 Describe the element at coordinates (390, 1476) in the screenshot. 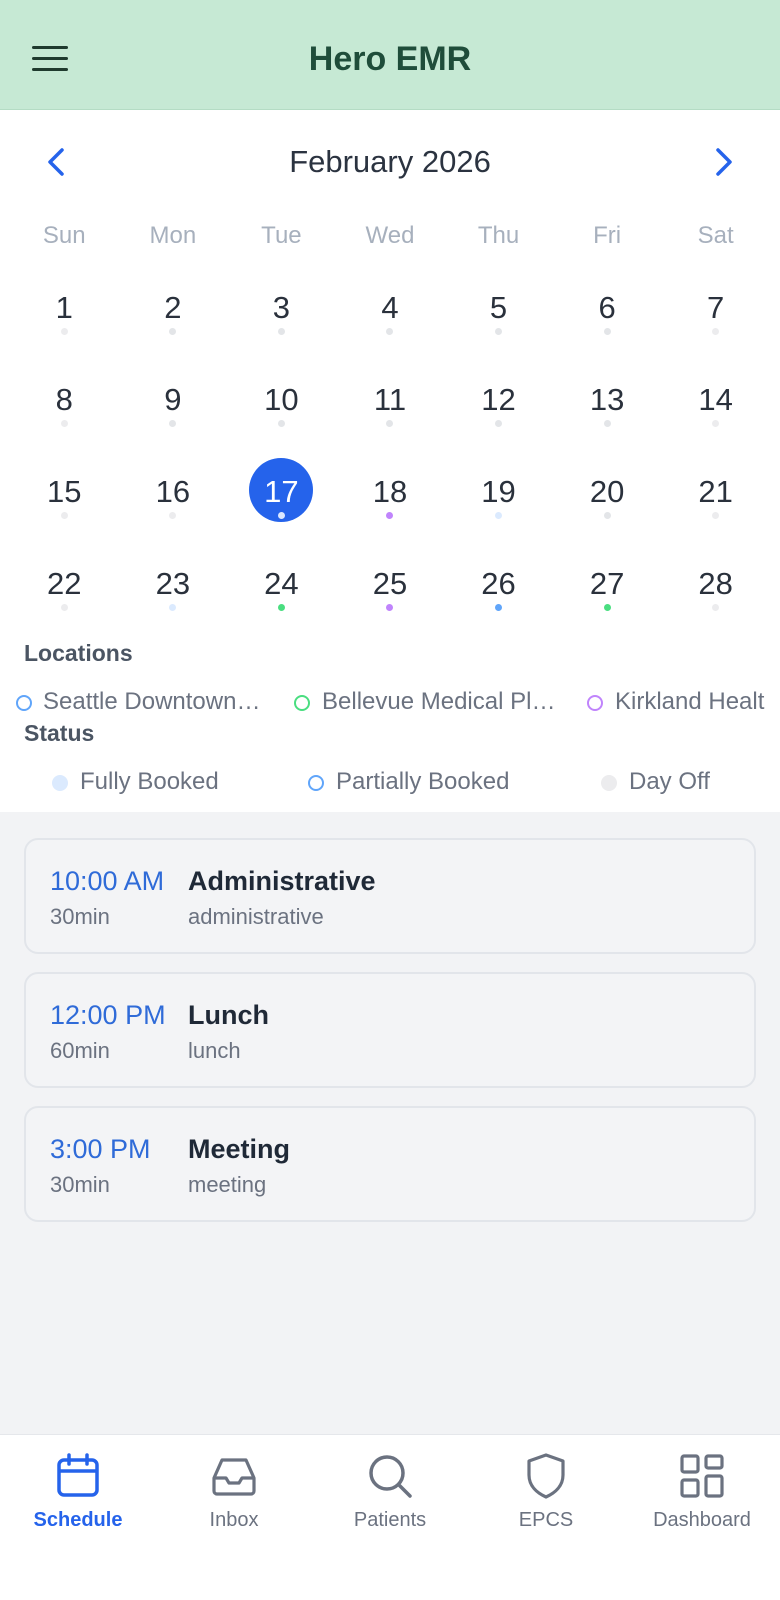

I see `search-icon` at that location.